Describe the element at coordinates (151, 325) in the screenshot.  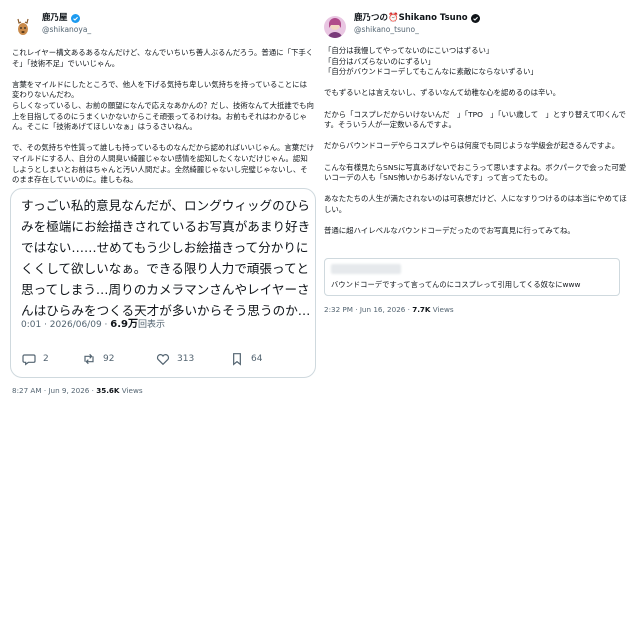
I see `quoted-tweet-views-label: 回表示` at that location.